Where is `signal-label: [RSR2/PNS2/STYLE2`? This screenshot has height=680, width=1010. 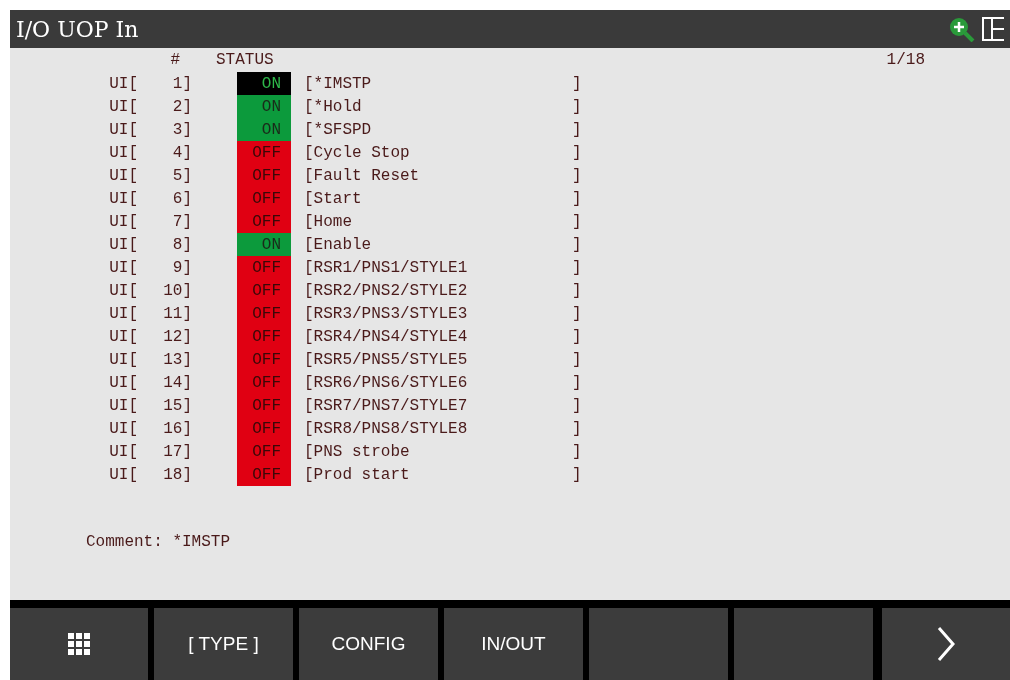
signal-label: [RSR2/PNS2/STYLE2 is located at coordinates (386, 291).